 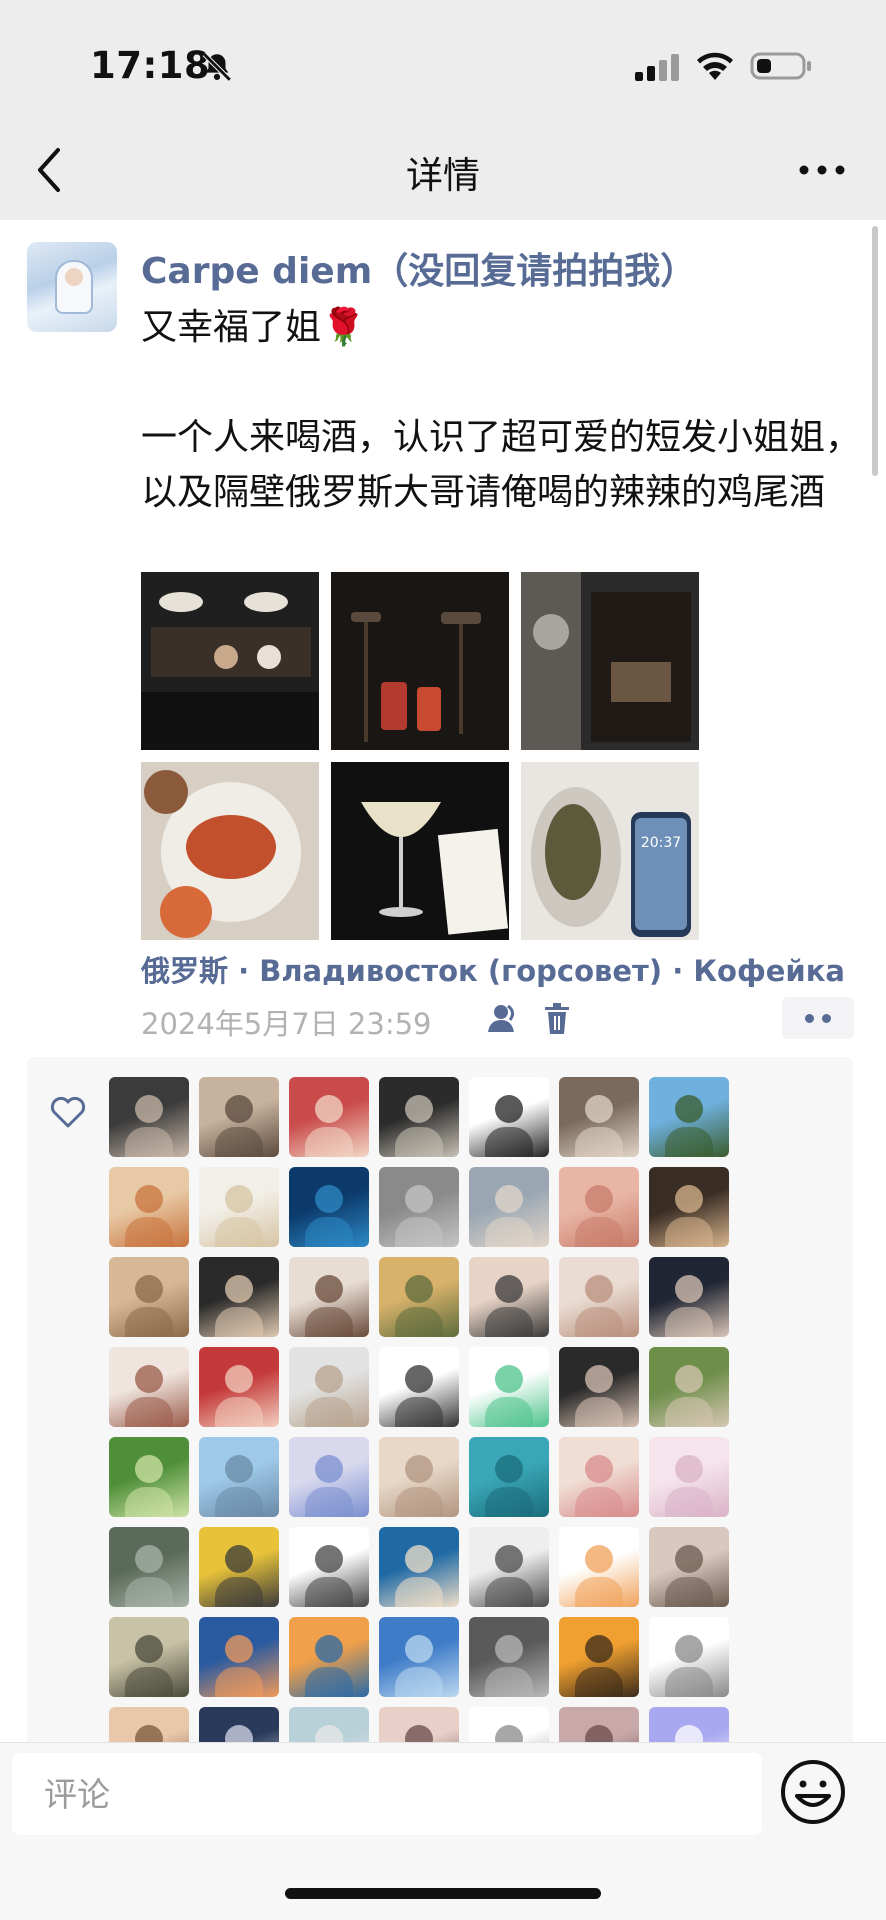 I want to click on delete-icon, so click(x=557, y=1019).